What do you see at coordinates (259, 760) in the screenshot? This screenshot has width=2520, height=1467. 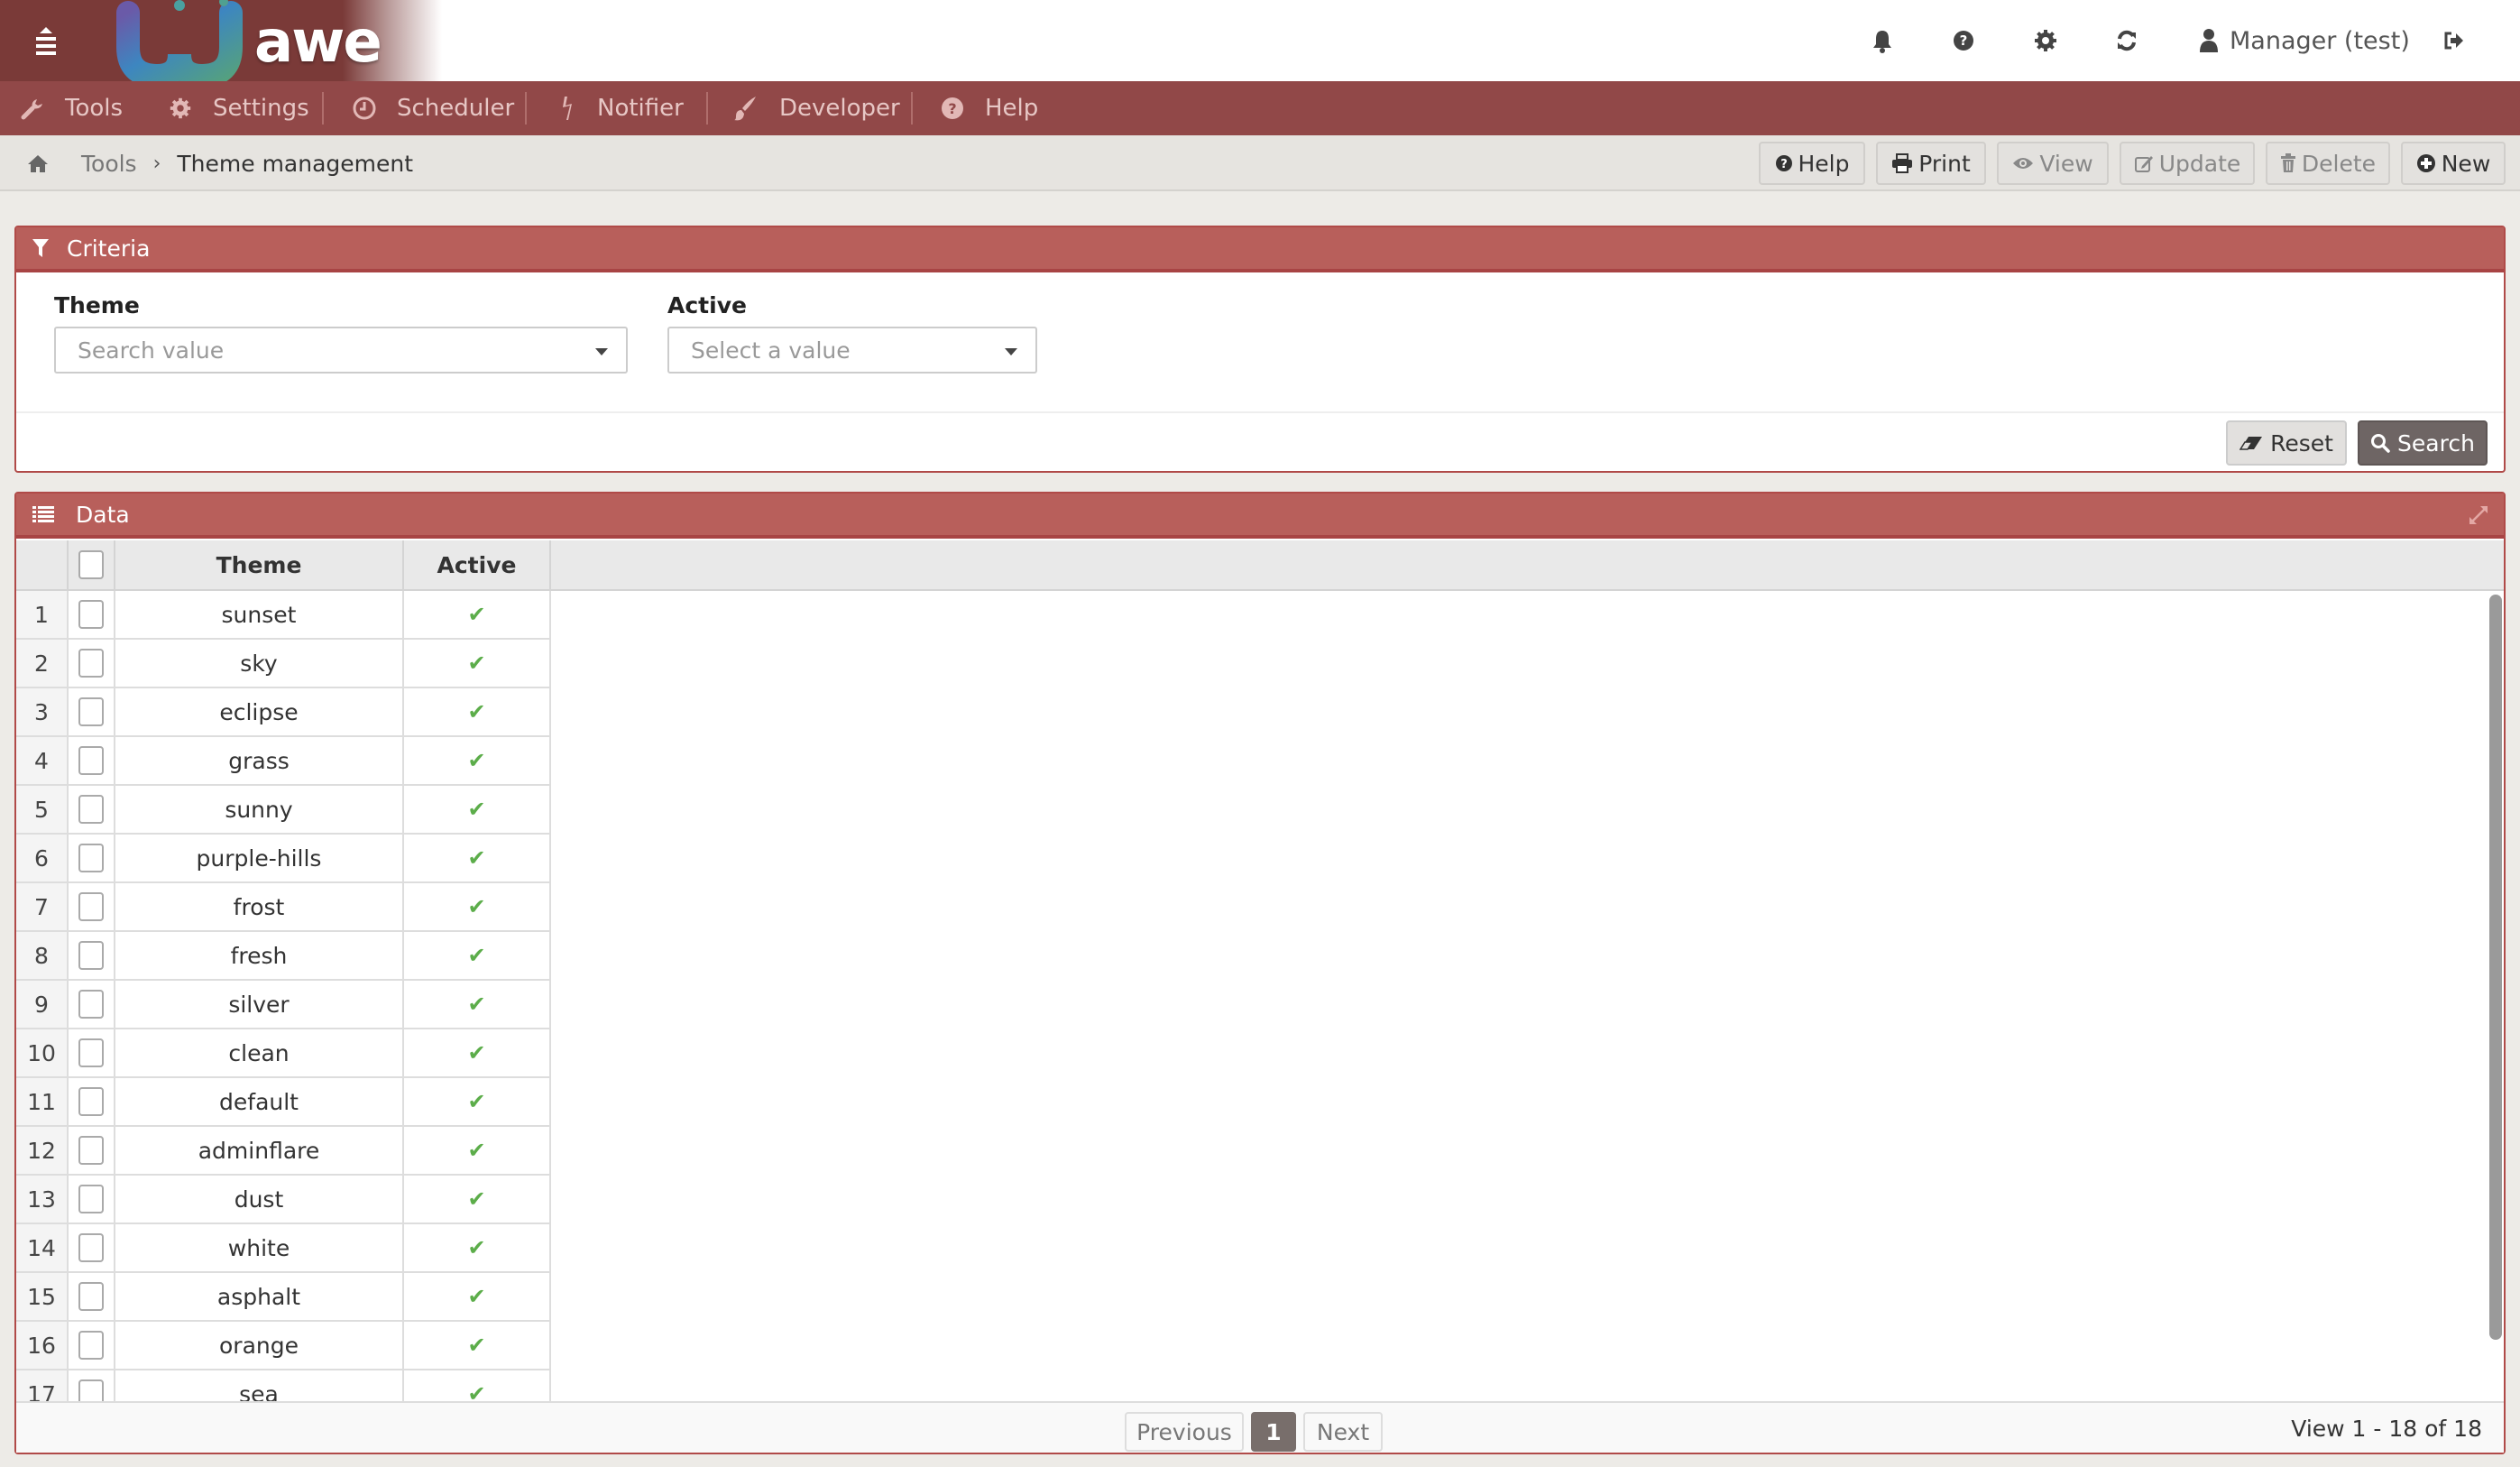 I see `theme-cell: grass` at bounding box center [259, 760].